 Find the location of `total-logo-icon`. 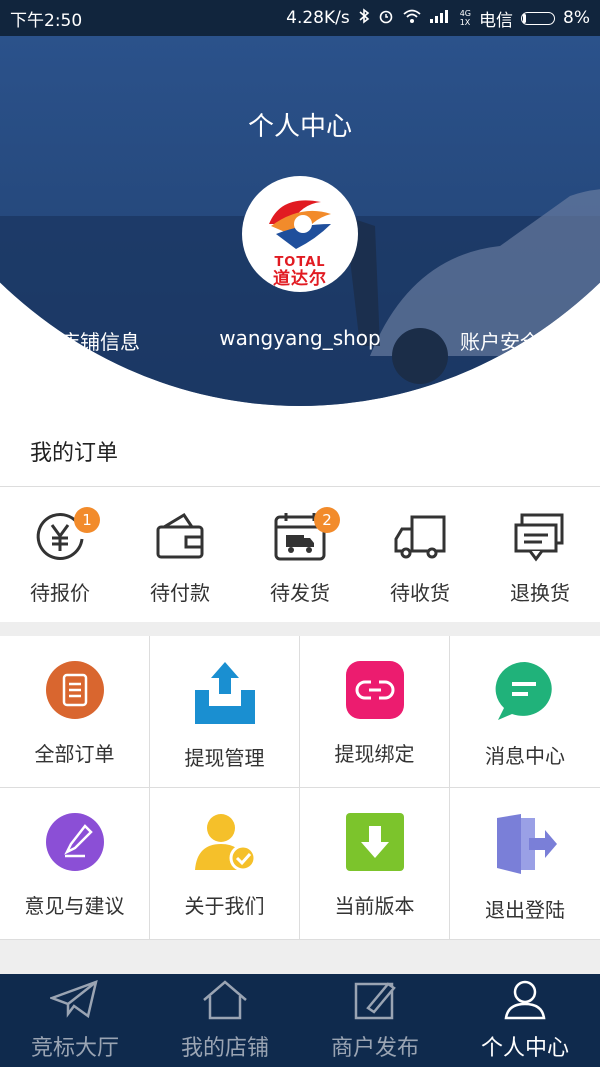

total-logo-icon is located at coordinates (300, 224).